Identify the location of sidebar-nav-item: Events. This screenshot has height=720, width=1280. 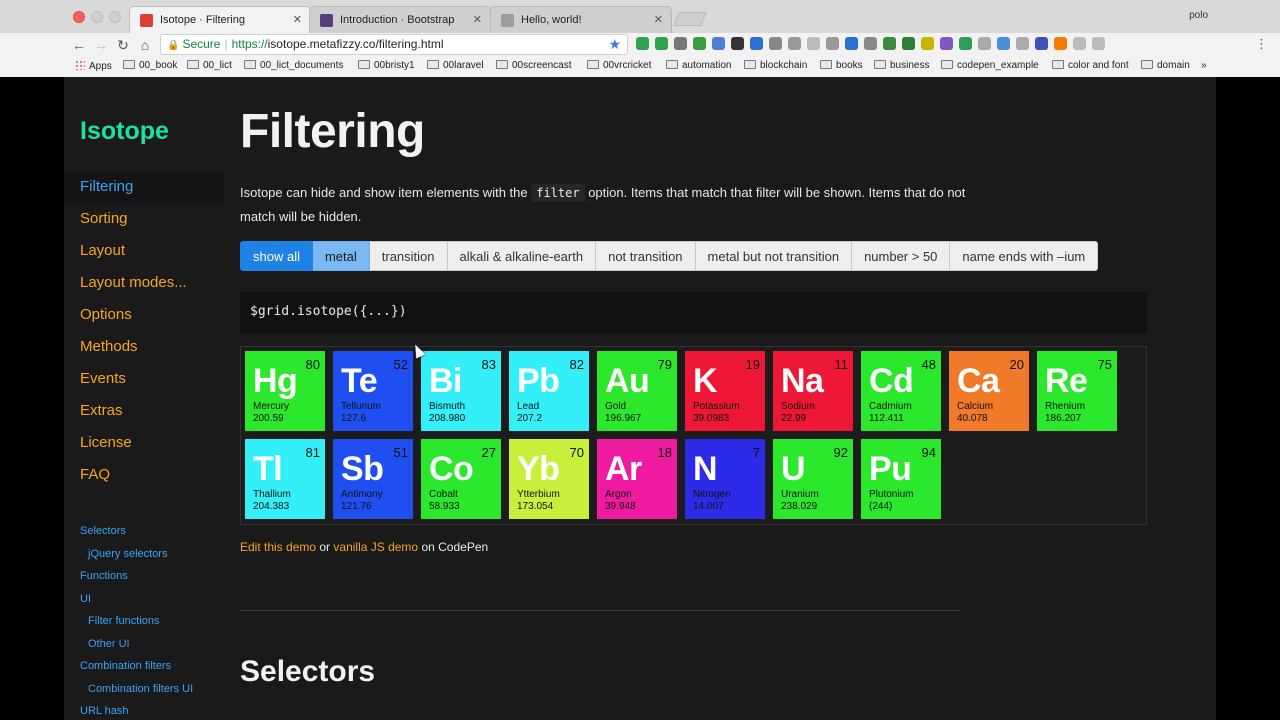
(144, 379).